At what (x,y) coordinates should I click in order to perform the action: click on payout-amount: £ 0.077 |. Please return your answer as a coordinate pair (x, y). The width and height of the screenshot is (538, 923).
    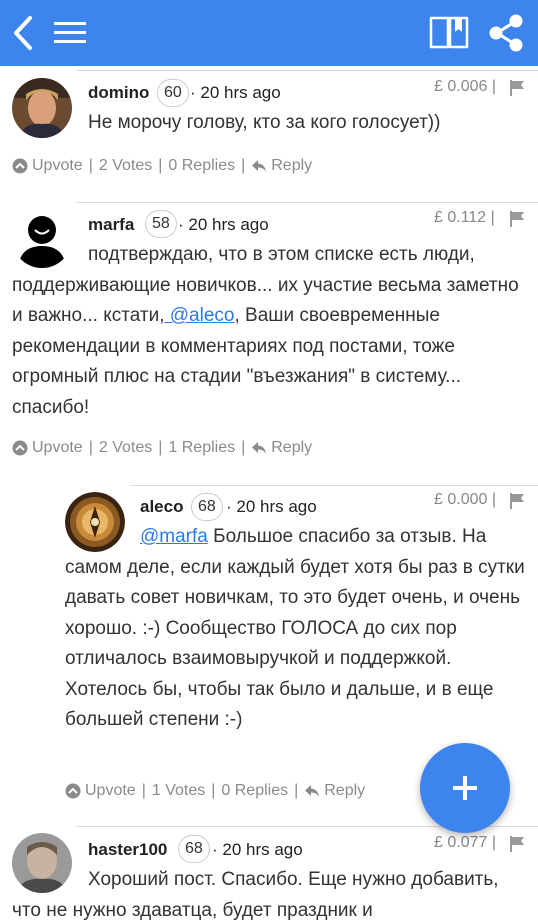
    Looking at the image, I should click on (465, 843).